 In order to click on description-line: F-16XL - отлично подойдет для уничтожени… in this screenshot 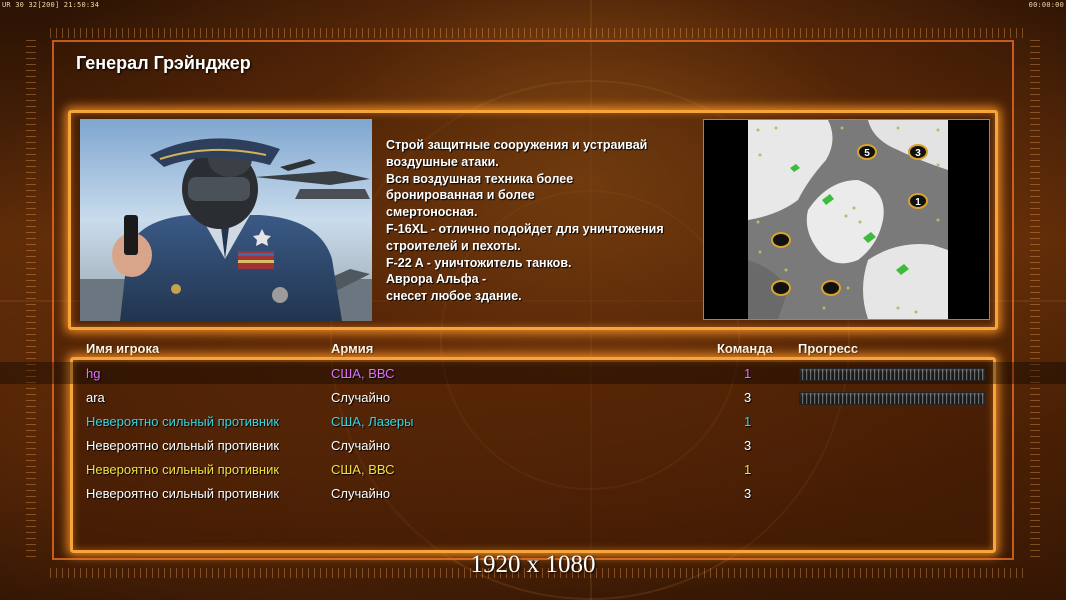, I will do `click(525, 228)`.